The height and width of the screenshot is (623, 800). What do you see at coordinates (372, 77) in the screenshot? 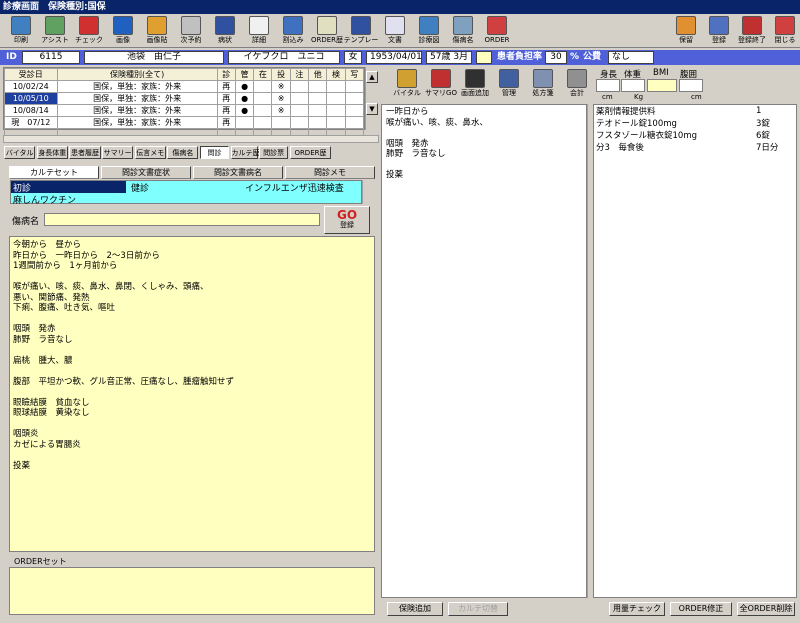
I see `scroll-up-icon: ▲` at bounding box center [372, 77].